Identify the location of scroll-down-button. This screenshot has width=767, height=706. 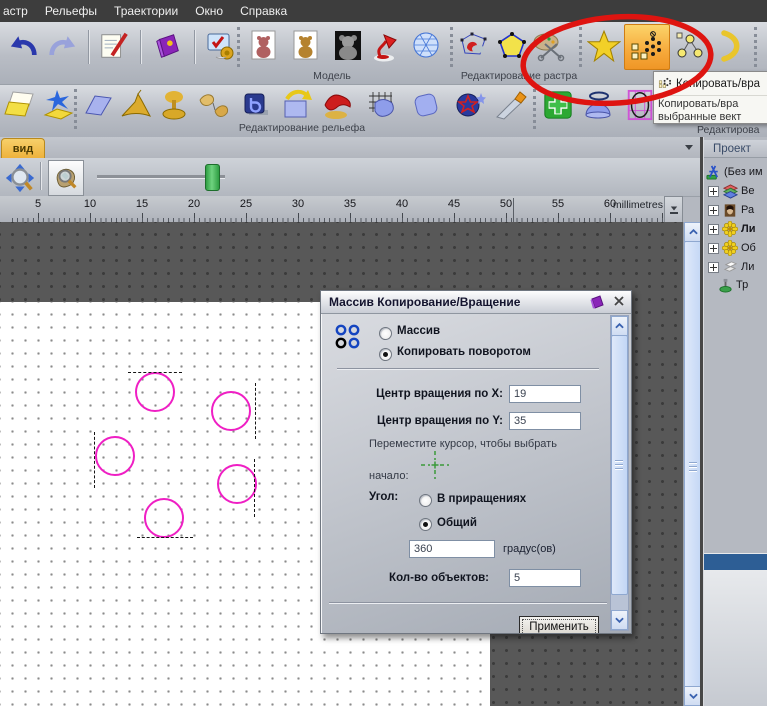
(619, 620).